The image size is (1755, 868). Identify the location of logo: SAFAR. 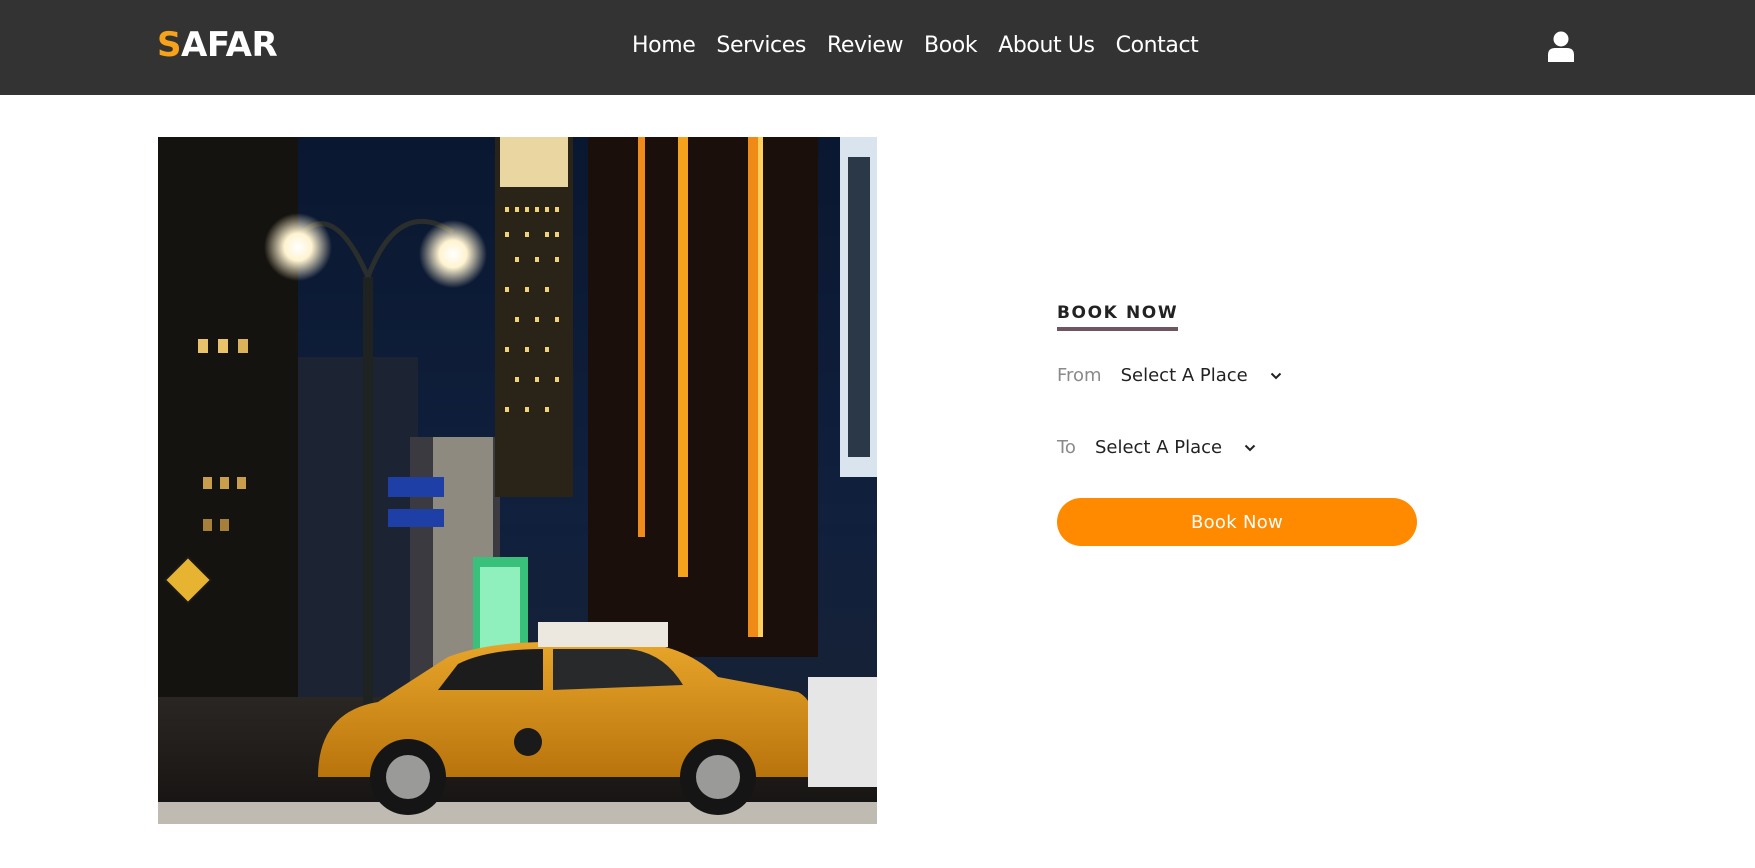
(217, 45).